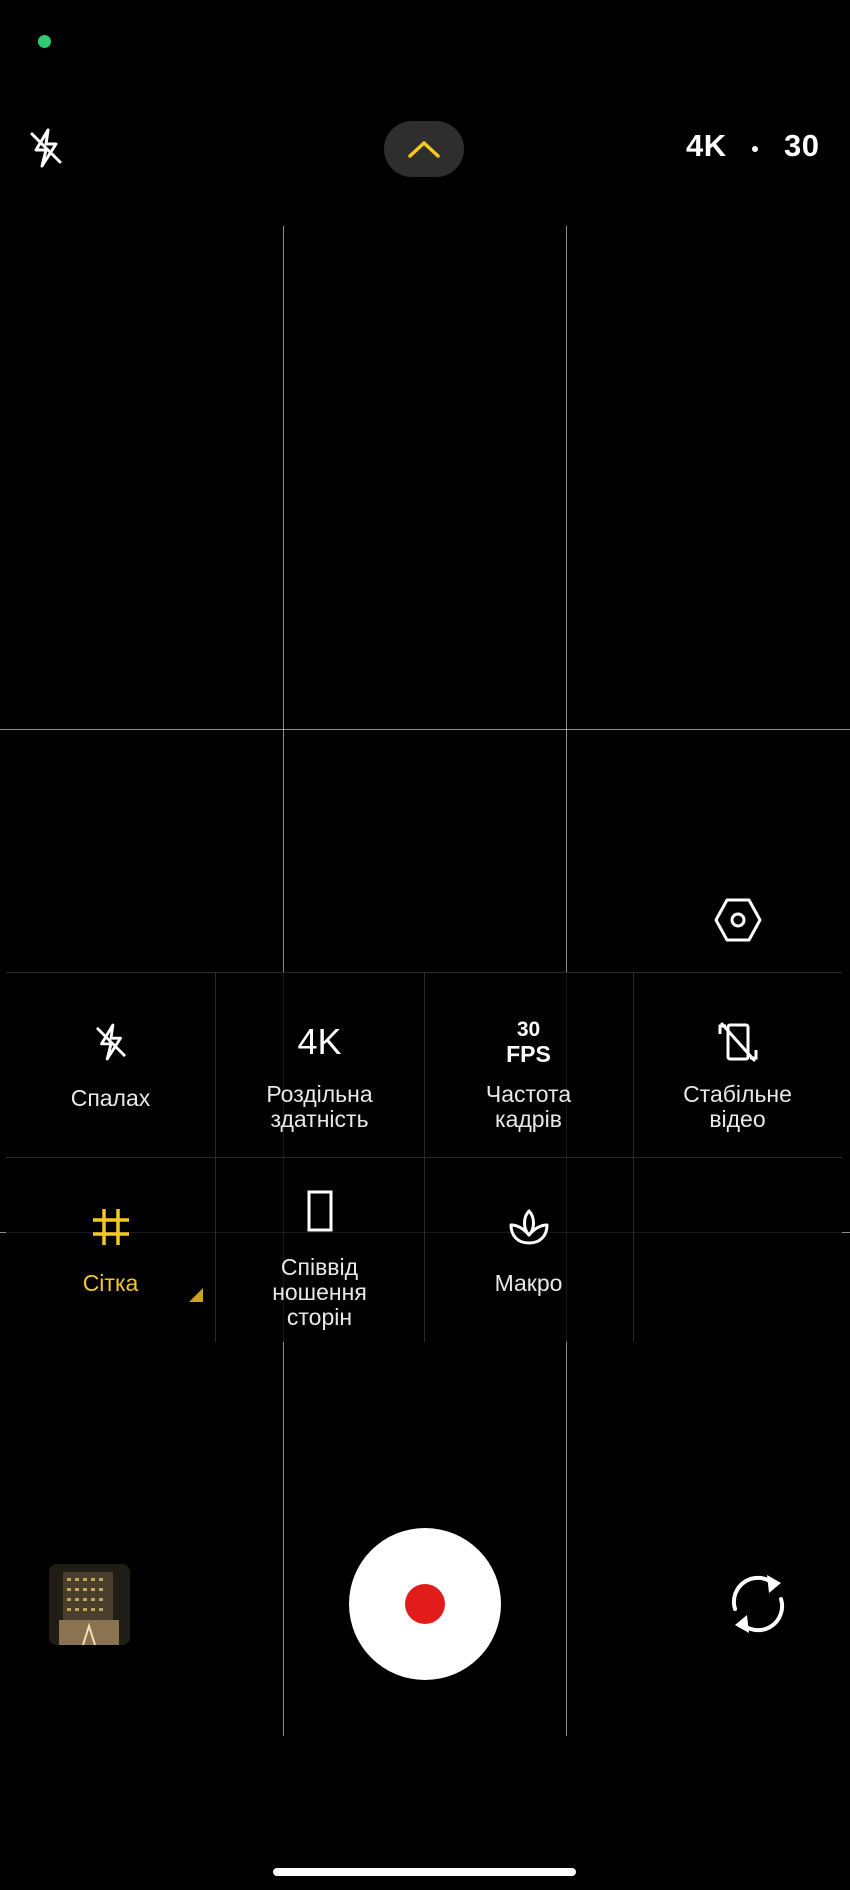 The image size is (850, 1890). I want to click on expand-settings-button, so click(424, 149).